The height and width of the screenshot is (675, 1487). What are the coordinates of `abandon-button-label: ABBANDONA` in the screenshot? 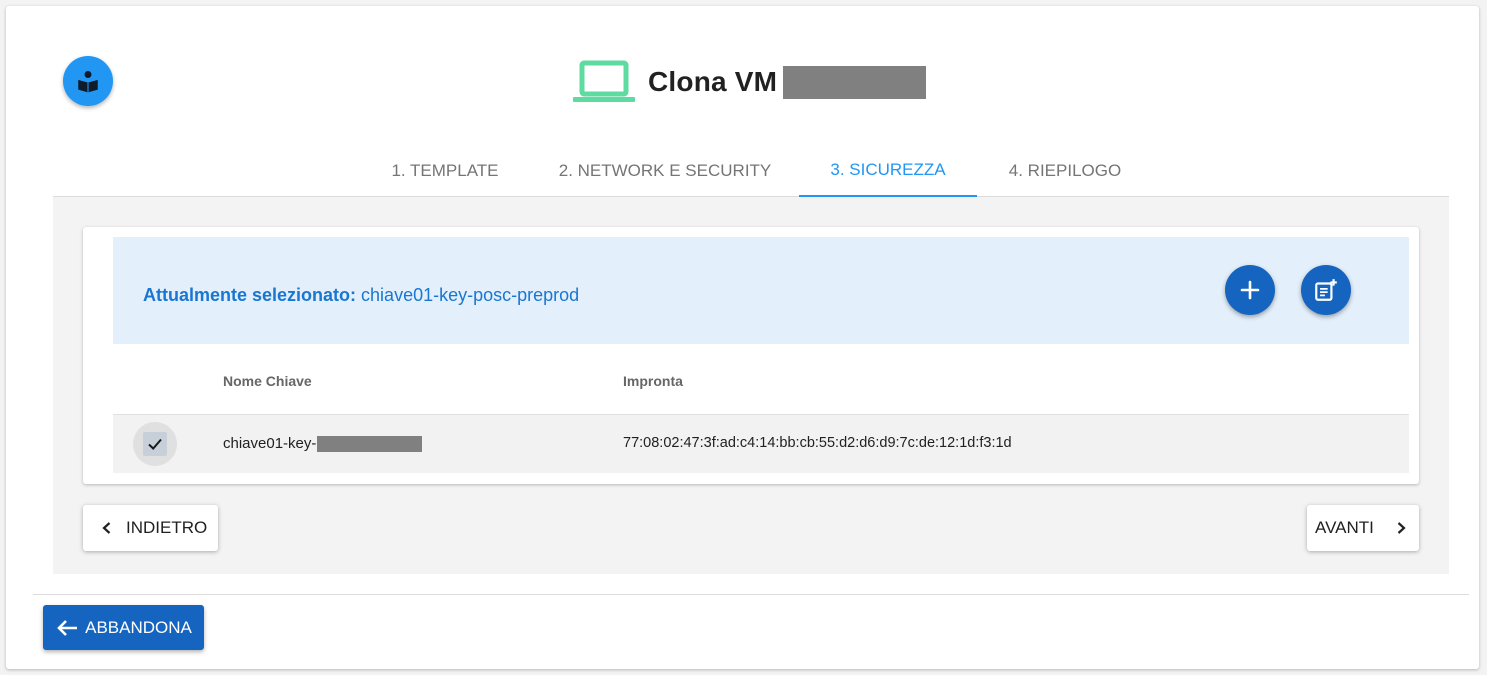 It's located at (138, 627).